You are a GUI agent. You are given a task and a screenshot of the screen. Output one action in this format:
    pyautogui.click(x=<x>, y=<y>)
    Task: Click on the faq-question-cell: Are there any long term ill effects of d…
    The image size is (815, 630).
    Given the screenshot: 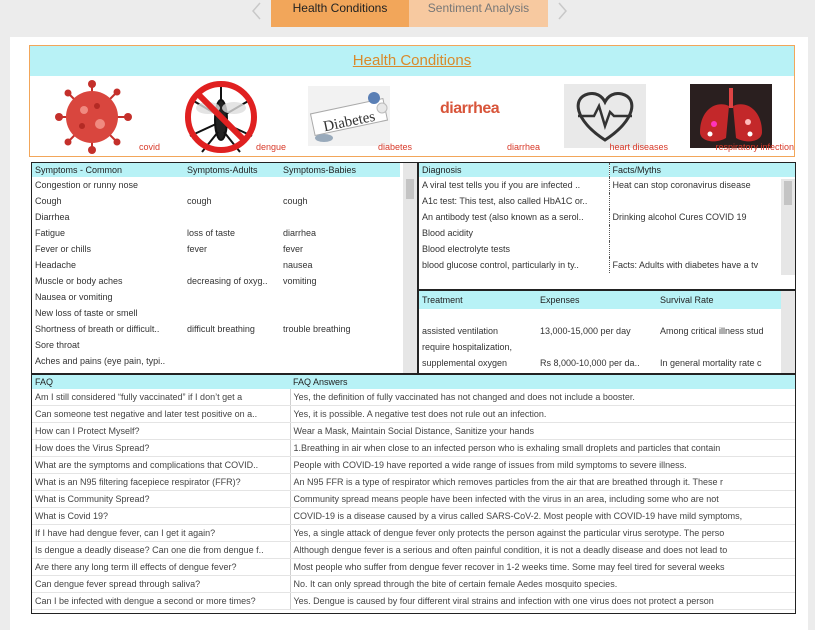 What is the action you would take?
    pyautogui.click(x=161, y=567)
    